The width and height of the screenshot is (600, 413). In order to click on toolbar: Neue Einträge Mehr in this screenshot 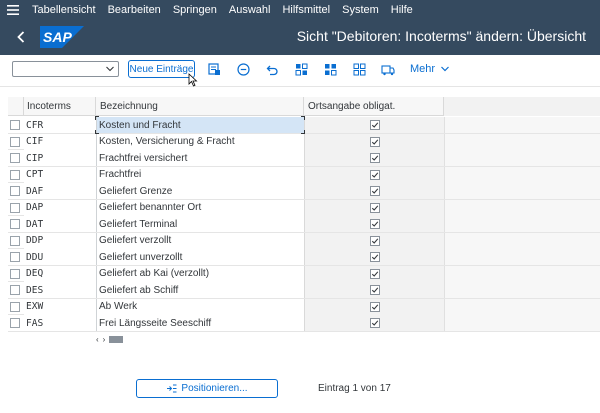, I will do `click(300, 71)`.